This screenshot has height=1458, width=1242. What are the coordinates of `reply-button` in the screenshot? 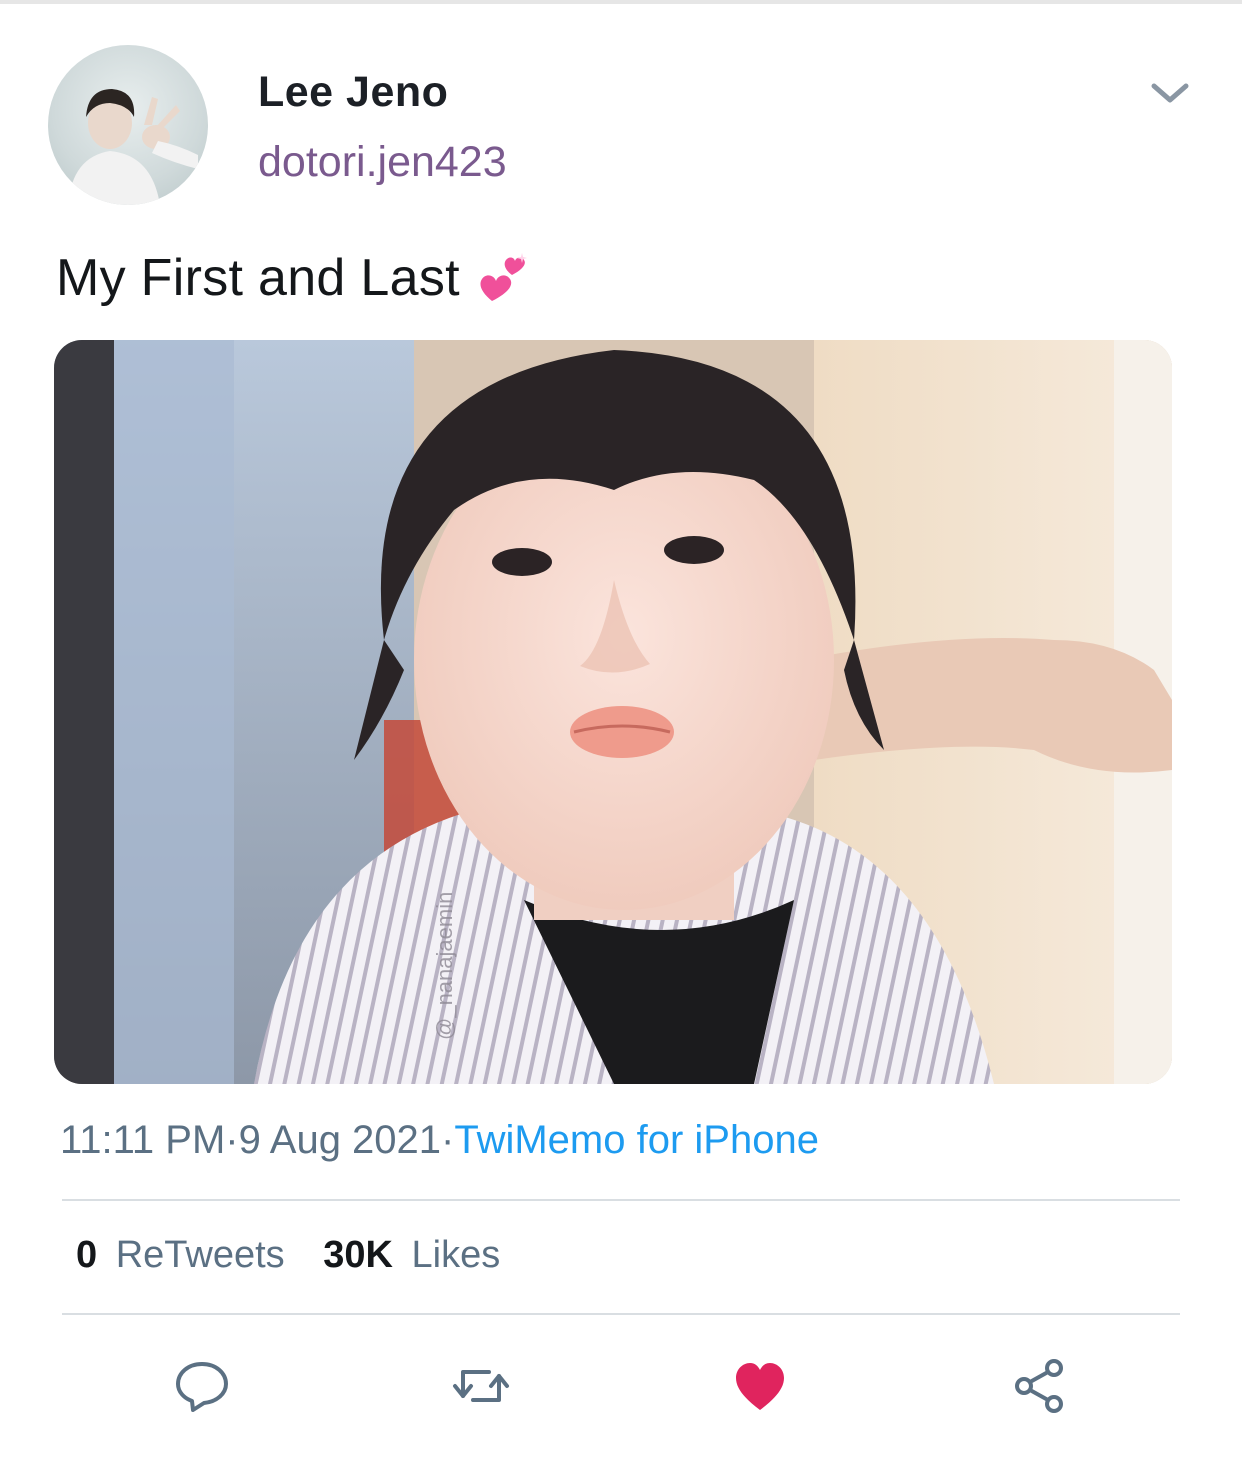 It's located at (202, 1386).